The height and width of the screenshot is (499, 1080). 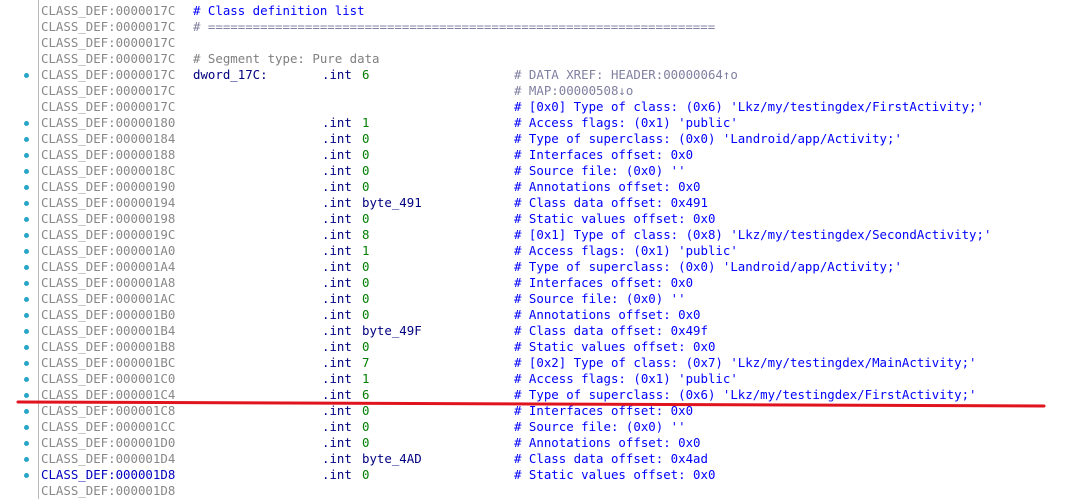 I want to click on line-address: CLASS_DEF:000001B0, so click(x=108, y=315).